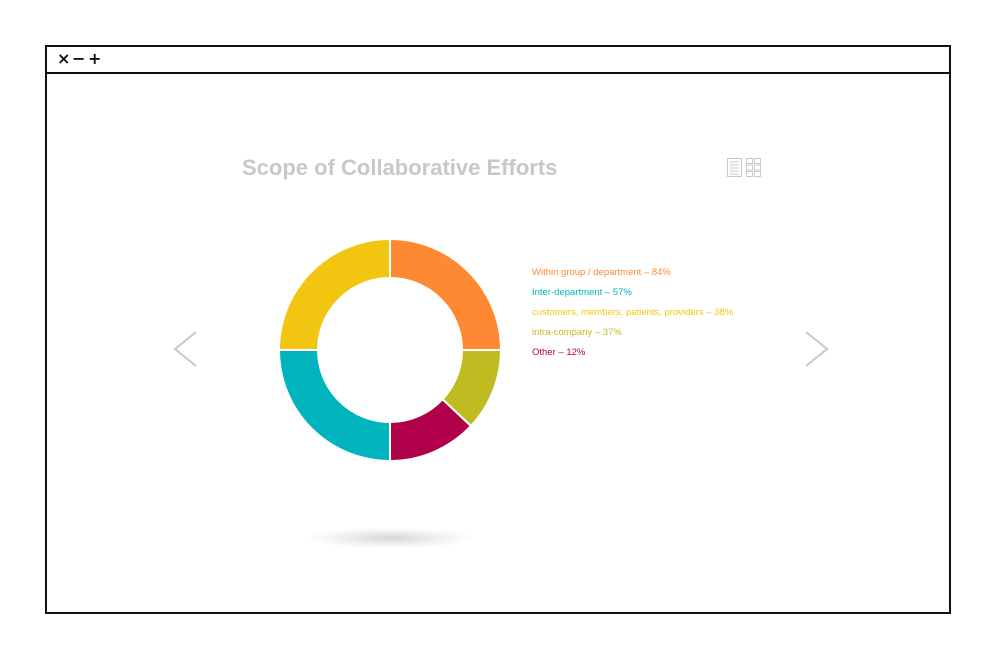  Describe the element at coordinates (390, 538) in the screenshot. I see `chart-shadow` at that location.